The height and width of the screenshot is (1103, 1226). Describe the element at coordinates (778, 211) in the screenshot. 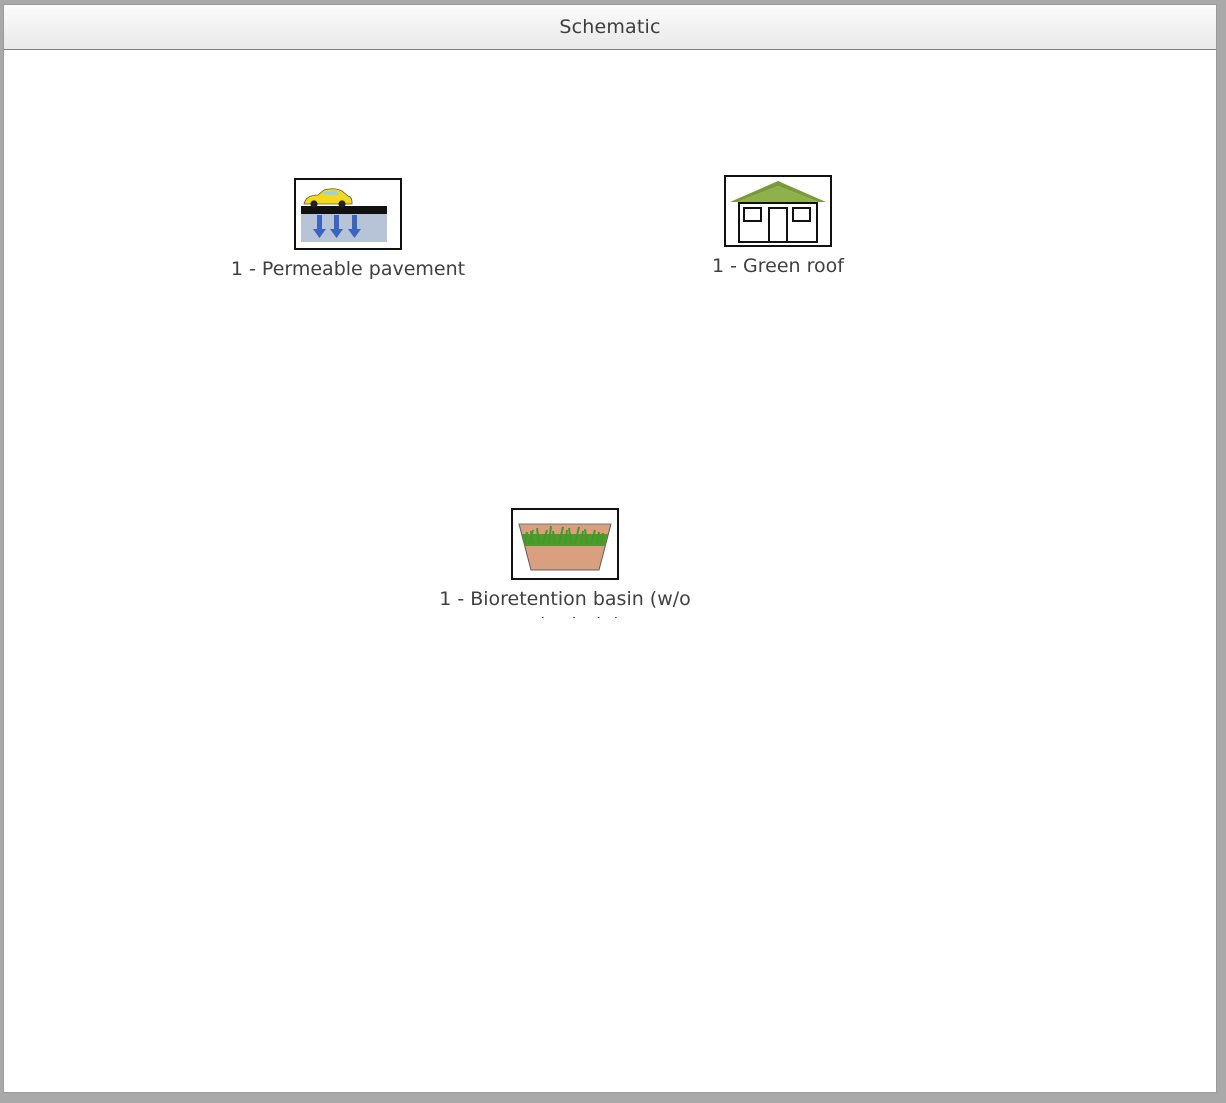

I see `green-roof-icon` at that location.